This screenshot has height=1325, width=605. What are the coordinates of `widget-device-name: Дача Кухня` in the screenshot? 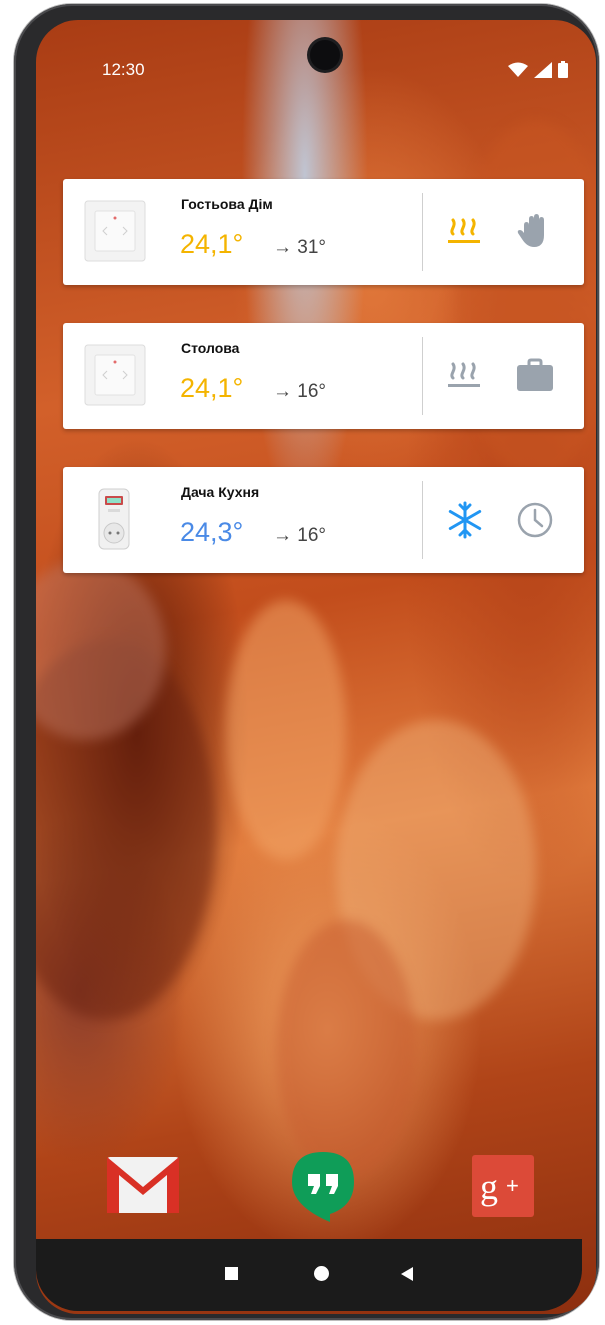 It's located at (220, 492).